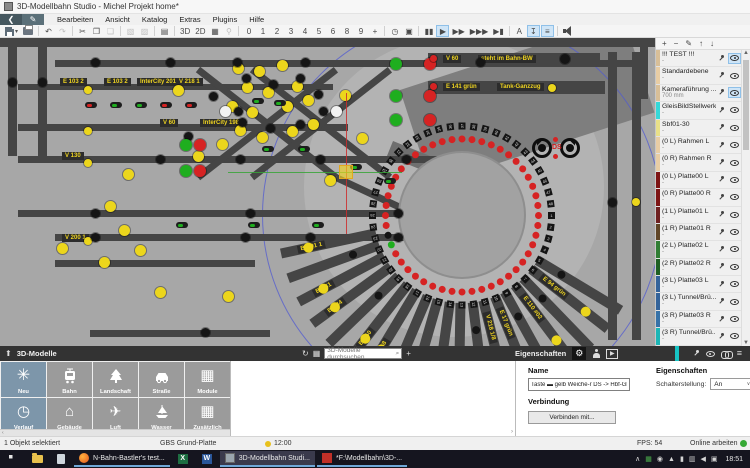 This screenshot has width=750, height=468. What do you see at coordinates (13, 459) in the screenshot?
I see `start-button` at bounding box center [13, 459].